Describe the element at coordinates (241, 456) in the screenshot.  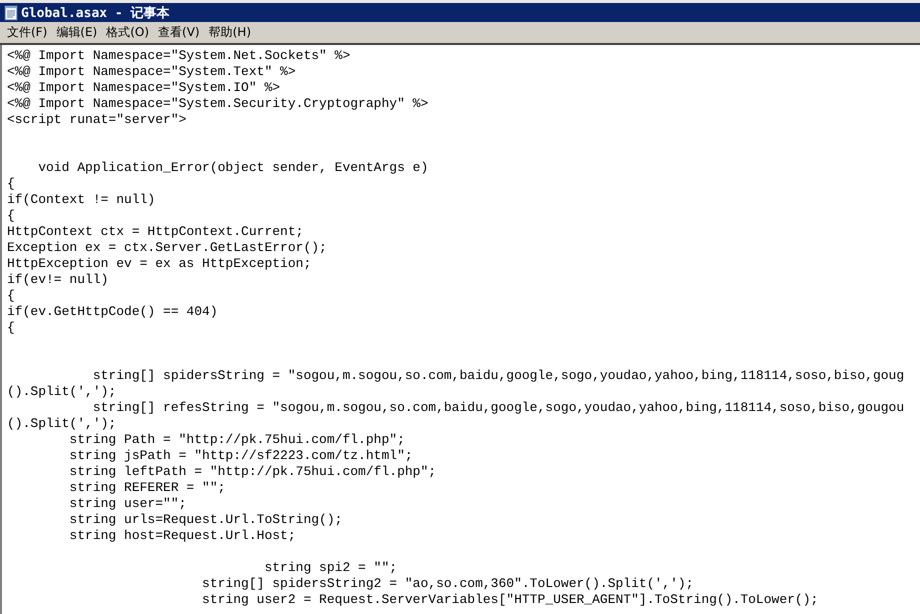
I see `code-line: string jsPath = "http://sf2223.com/tz.html";` at that location.